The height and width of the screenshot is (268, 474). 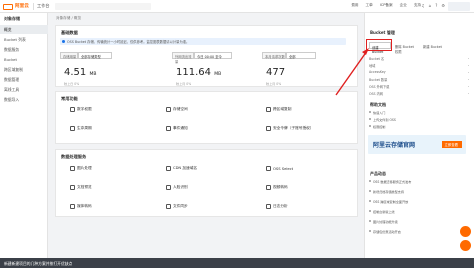 I want to click on annotation-arrow-icon, so click(x=352, y=72).